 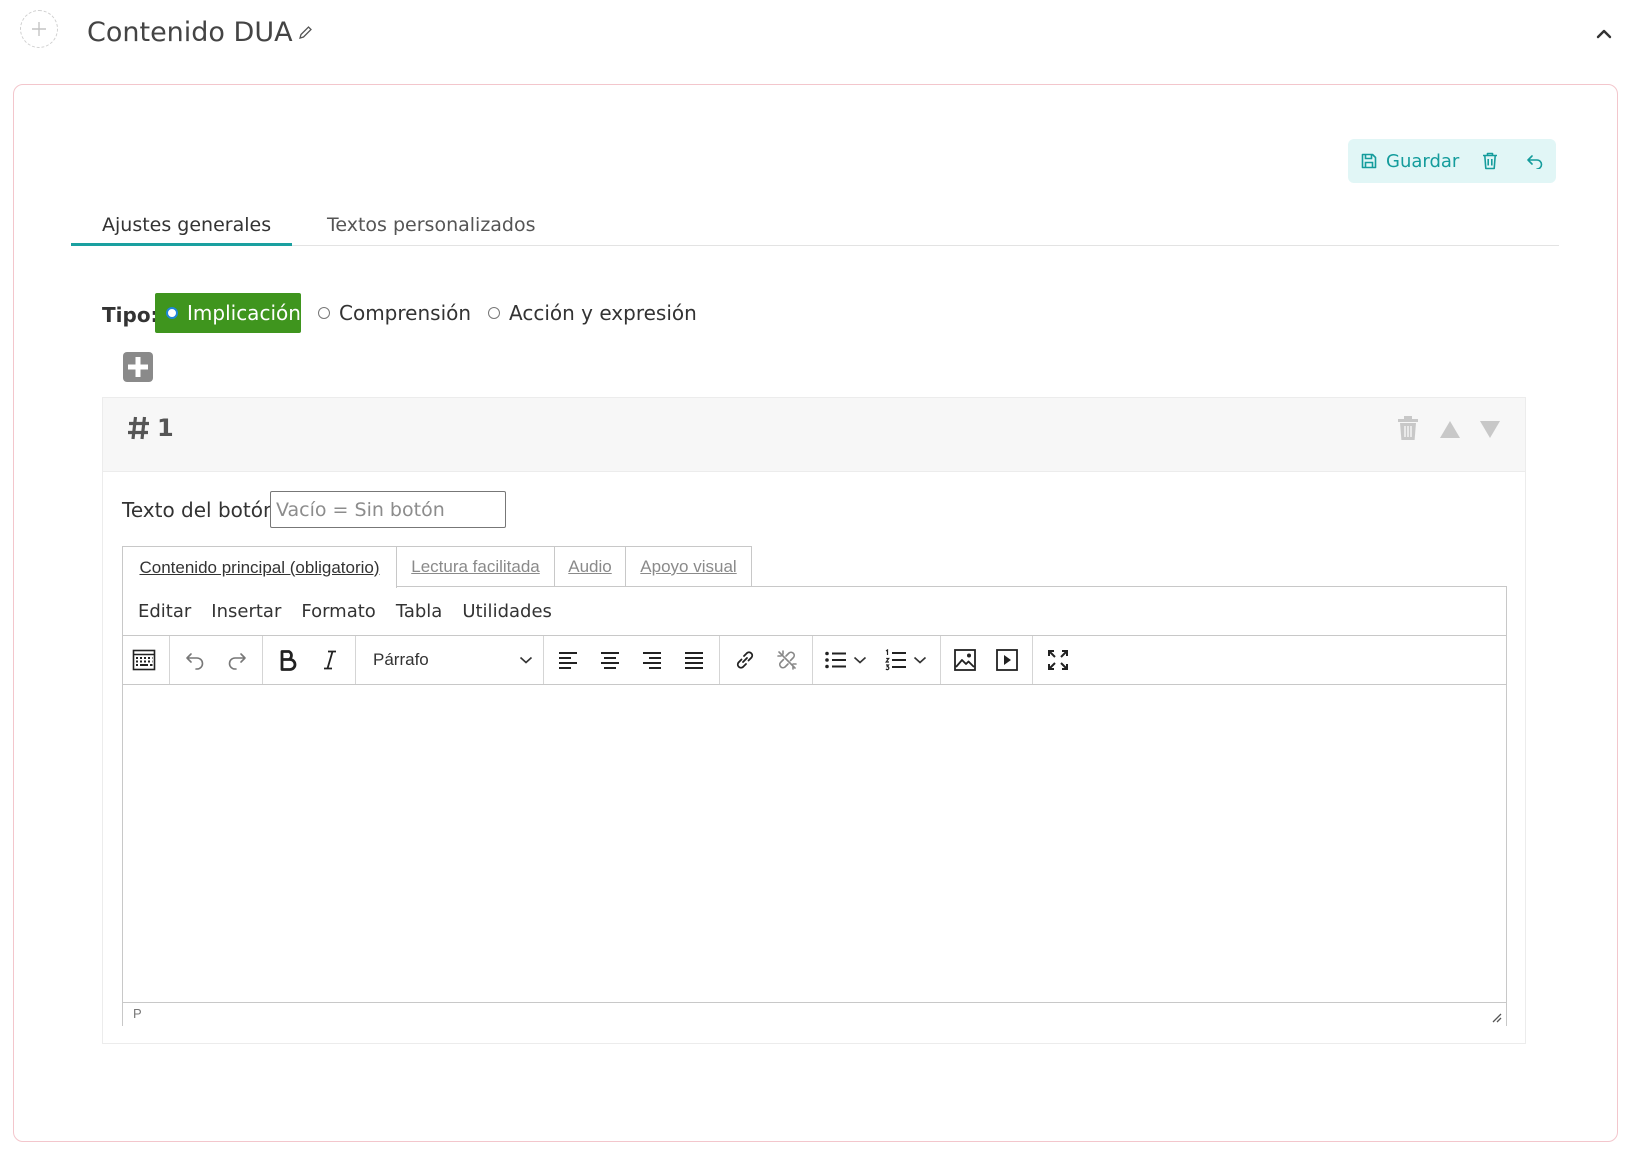 I want to click on item-number-value: 1, so click(x=165, y=428).